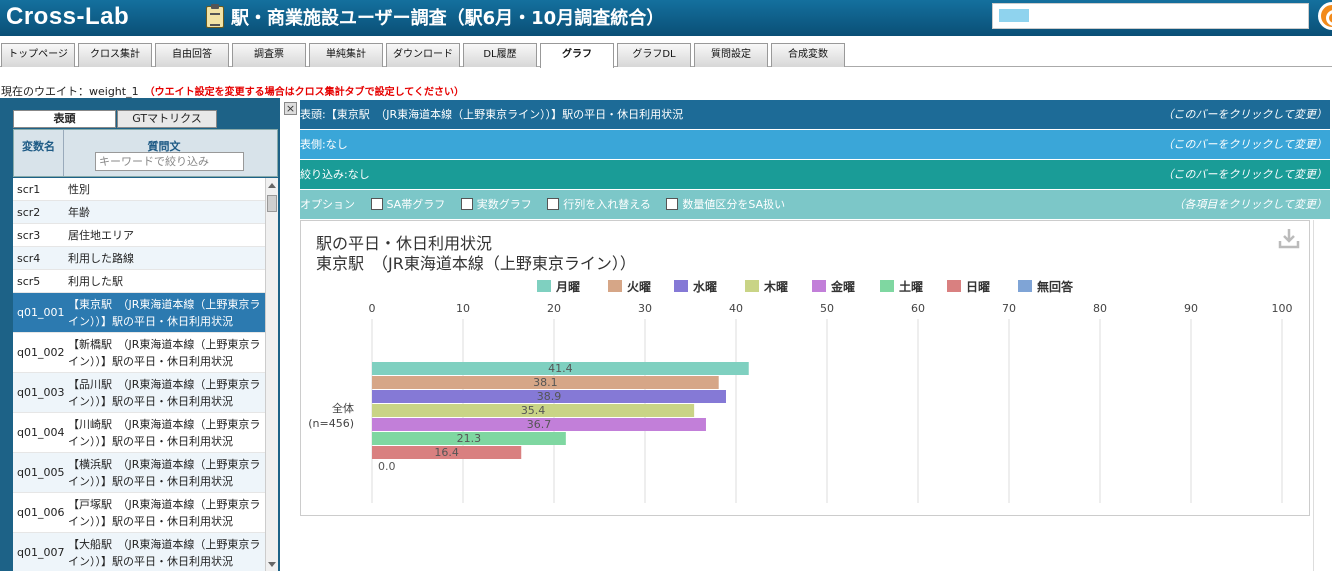 The image size is (1332, 571). I want to click on category-label: (n=456), so click(331, 423).